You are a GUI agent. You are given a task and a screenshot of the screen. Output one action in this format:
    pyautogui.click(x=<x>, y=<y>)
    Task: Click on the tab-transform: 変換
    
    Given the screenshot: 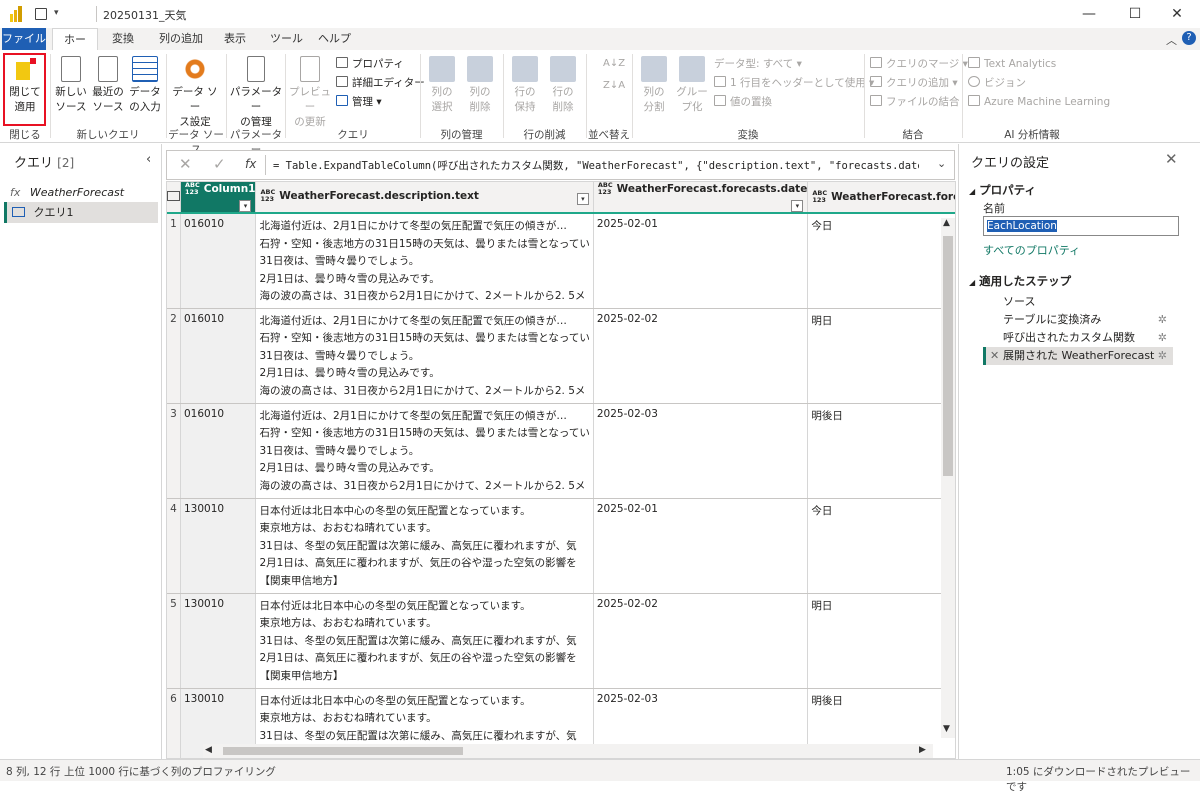 What is the action you would take?
    pyautogui.click(x=123, y=39)
    